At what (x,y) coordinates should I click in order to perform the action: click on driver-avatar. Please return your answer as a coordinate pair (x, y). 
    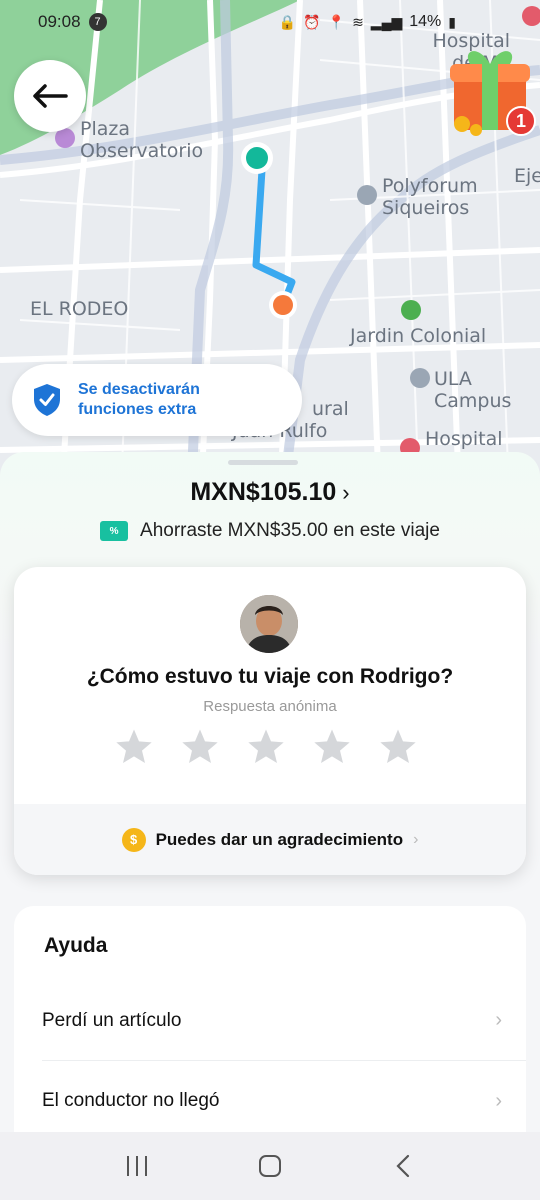
    Looking at the image, I should click on (269, 624).